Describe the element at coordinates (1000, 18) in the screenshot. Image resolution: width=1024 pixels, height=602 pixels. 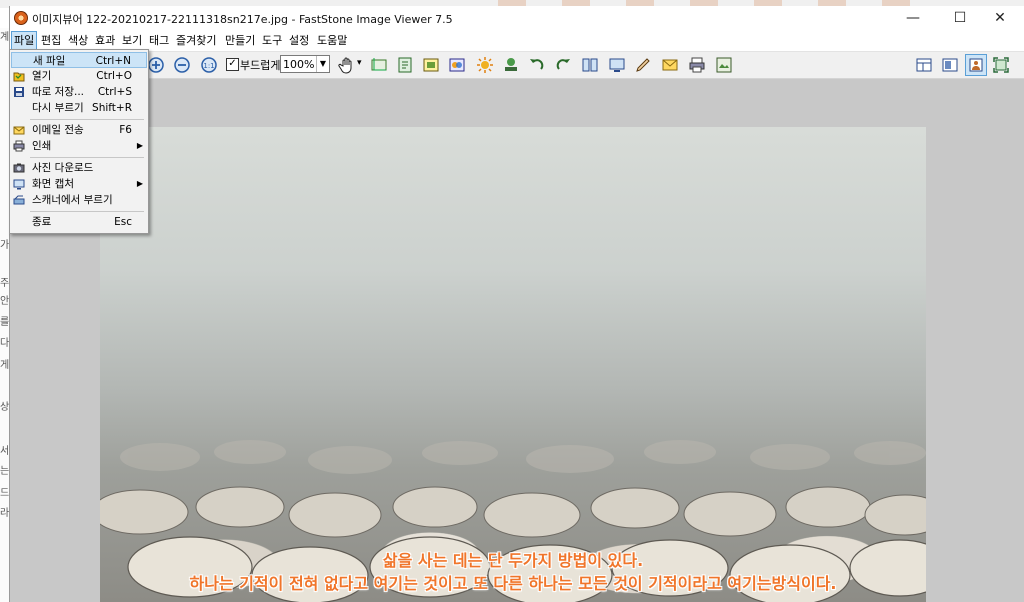
I see `close-button: ✕` at that location.